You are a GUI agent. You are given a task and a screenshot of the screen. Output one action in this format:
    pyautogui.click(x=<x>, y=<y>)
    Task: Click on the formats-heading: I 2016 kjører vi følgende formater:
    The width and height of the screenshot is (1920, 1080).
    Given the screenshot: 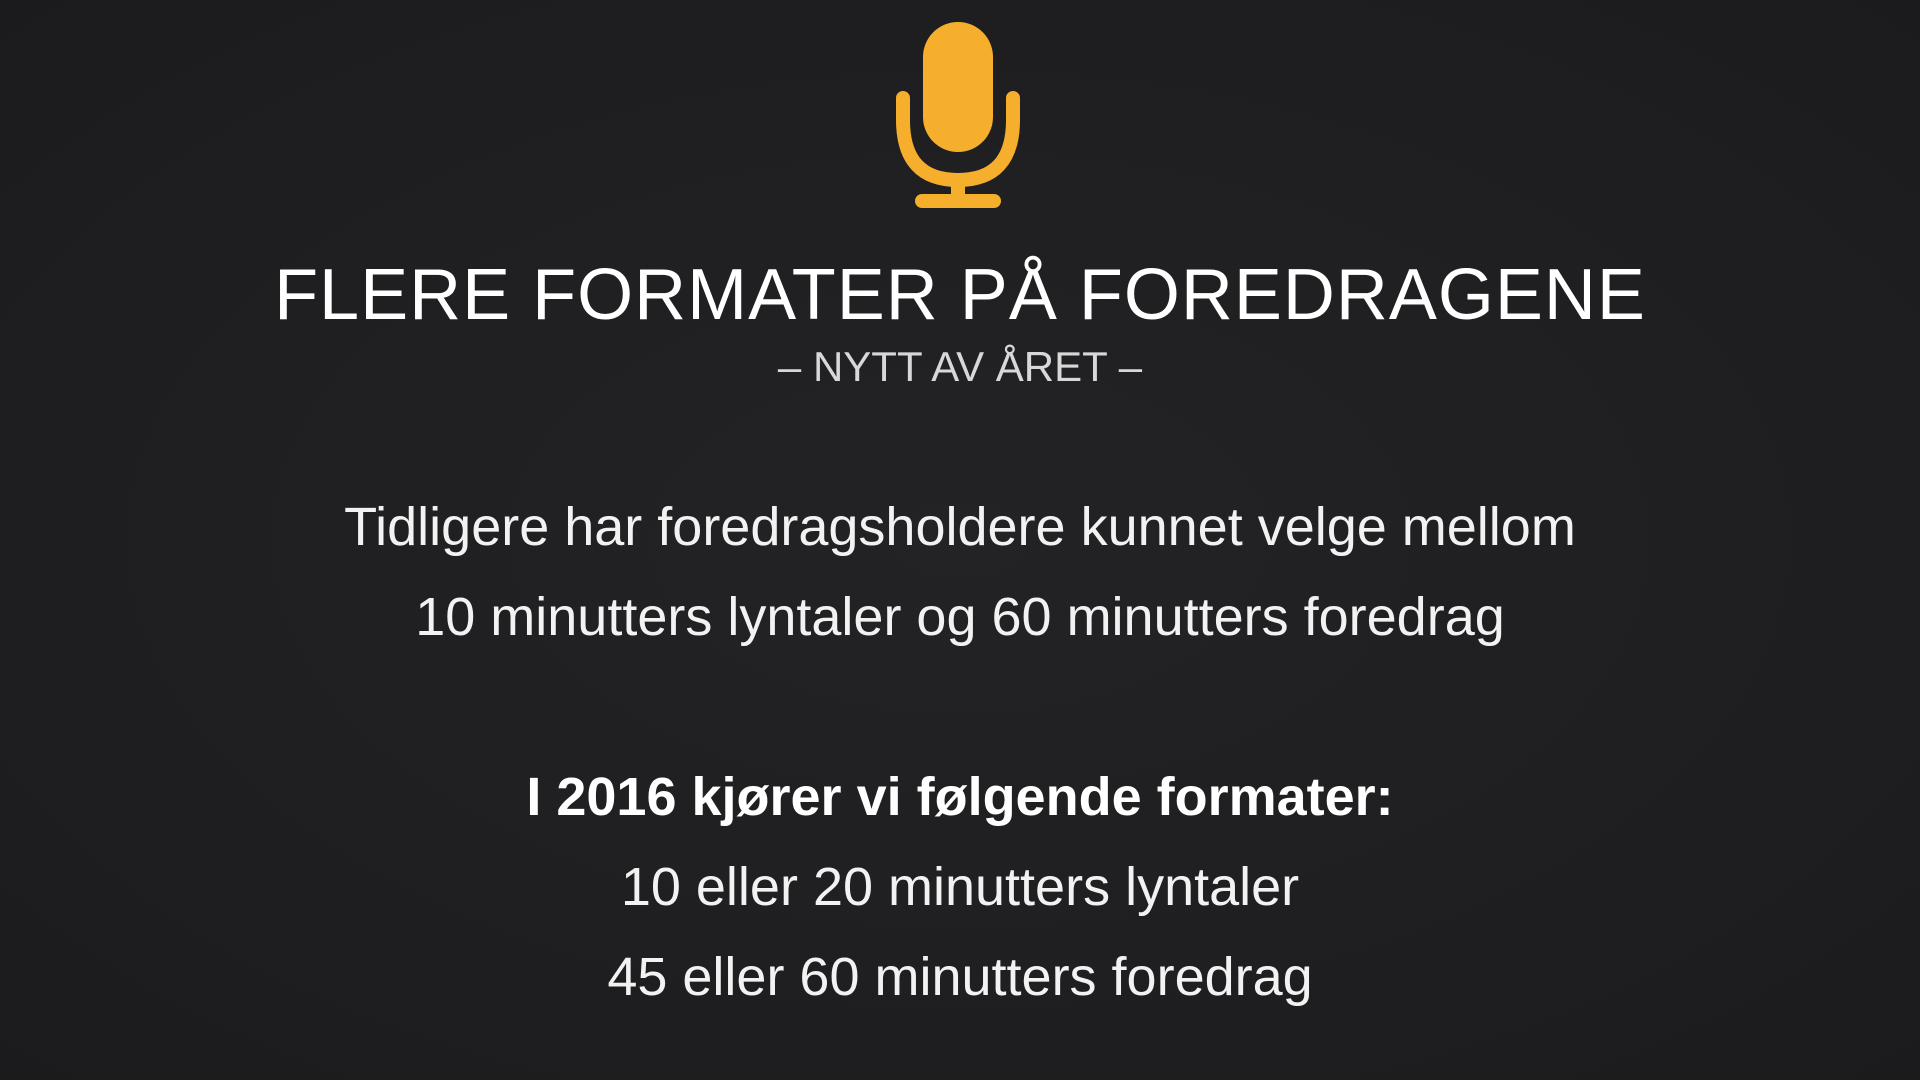 What is the action you would take?
    pyautogui.click(x=960, y=797)
    